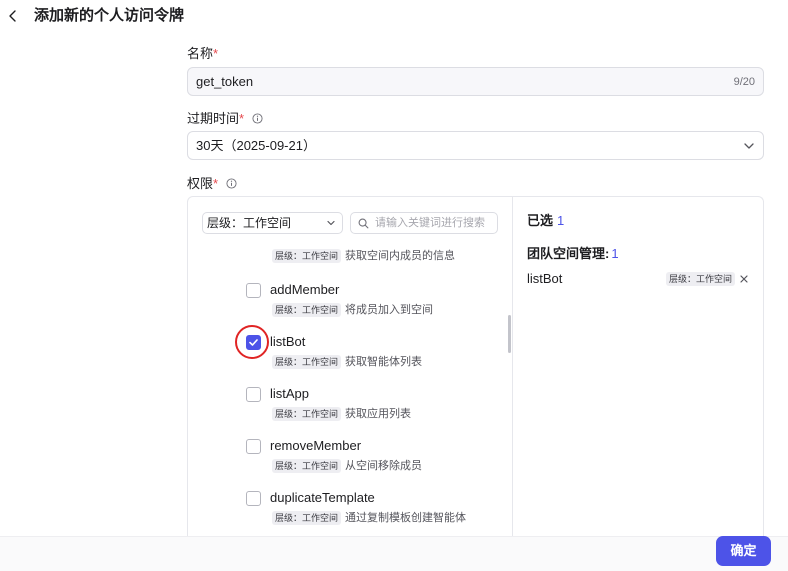 Image resolution: width=788 pixels, height=571 pixels. Describe the element at coordinates (400, 255) in the screenshot. I see `permission-desc: 获取空间内成员的信息` at that location.